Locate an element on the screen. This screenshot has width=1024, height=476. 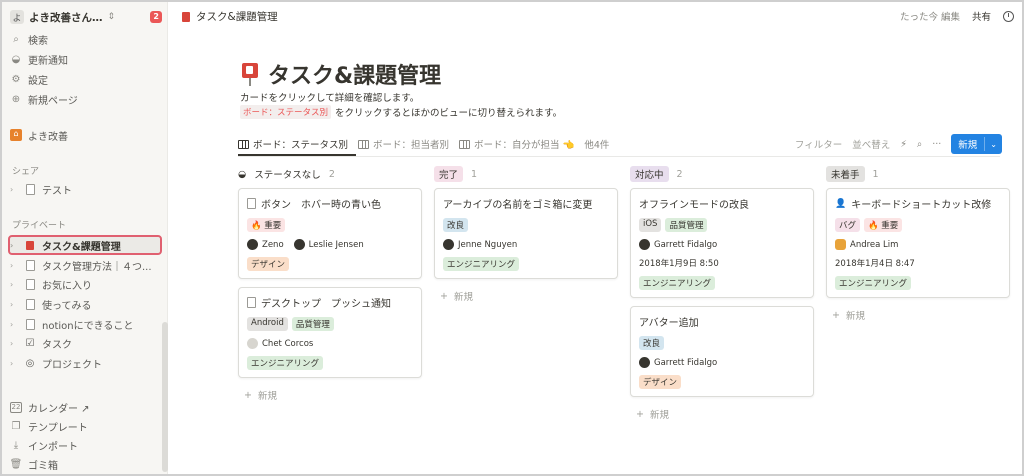
card-assignees: Garrett Fidalgo is located at coordinates (722, 244).